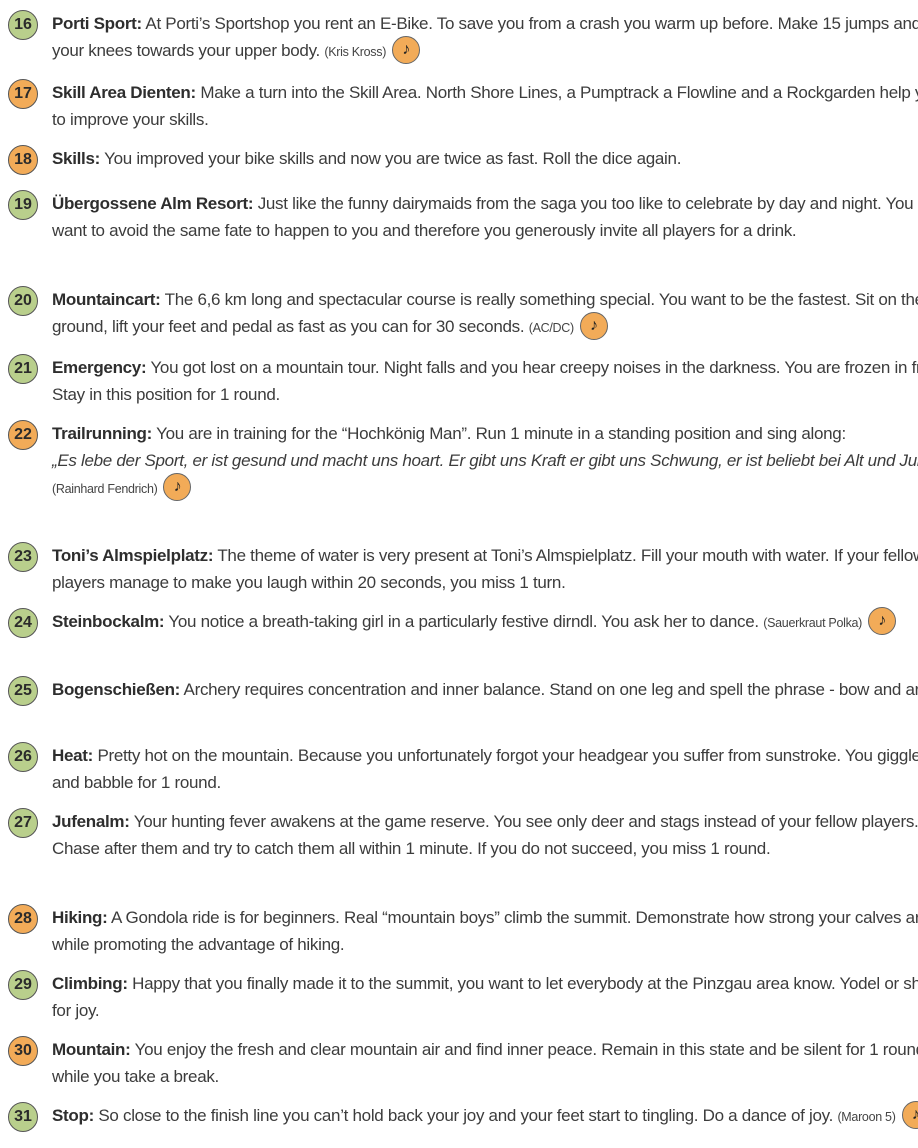  Describe the element at coordinates (23, 691) in the screenshot. I see `step-number-badge: 25` at that location.